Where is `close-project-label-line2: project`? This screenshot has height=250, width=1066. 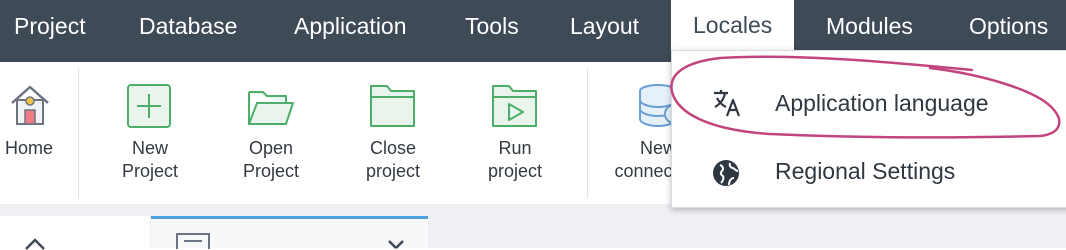 close-project-label-line2: project is located at coordinates (393, 171).